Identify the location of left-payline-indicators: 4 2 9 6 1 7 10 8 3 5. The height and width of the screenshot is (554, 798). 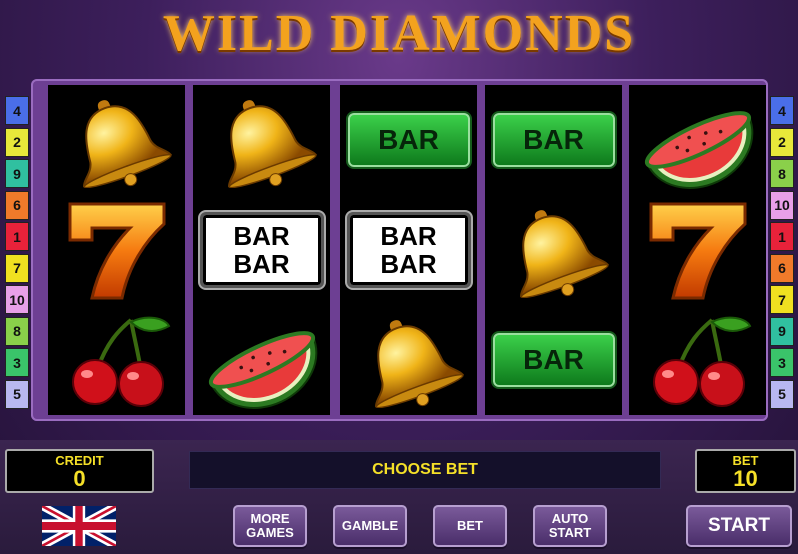
(17, 253).